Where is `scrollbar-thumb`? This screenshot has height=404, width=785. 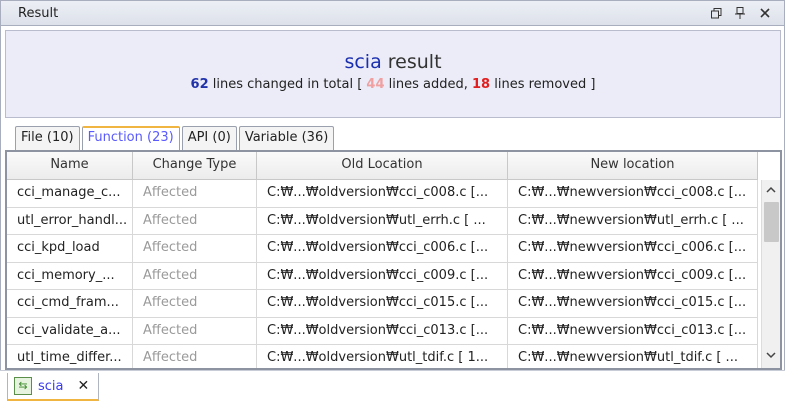 scrollbar-thumb is located at coordinates (771, 222).